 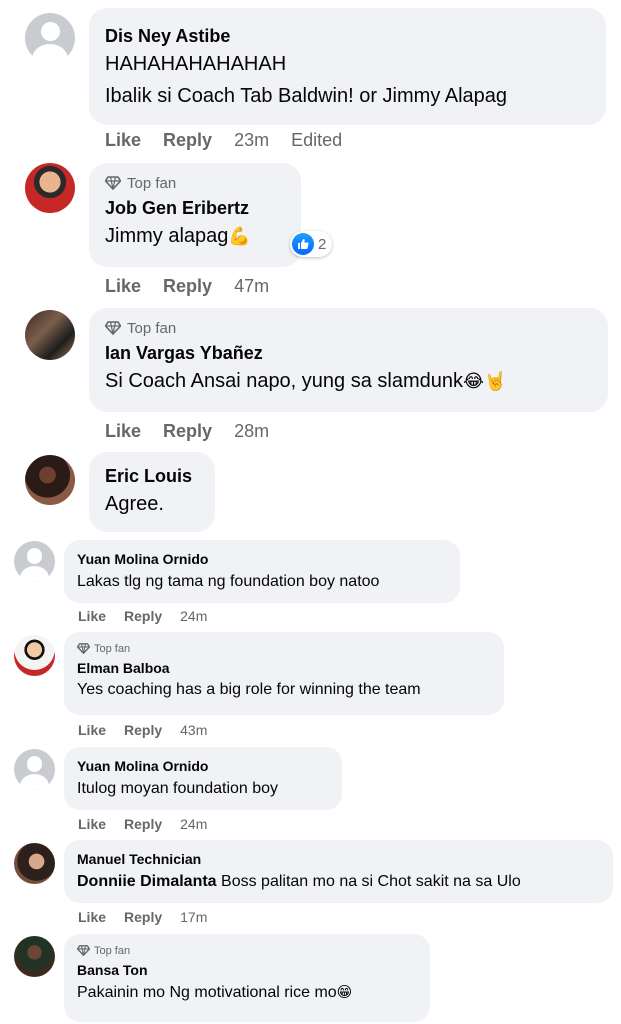 I want to click on commenter-name: Elman Balboa, so click(x=284, y=668).